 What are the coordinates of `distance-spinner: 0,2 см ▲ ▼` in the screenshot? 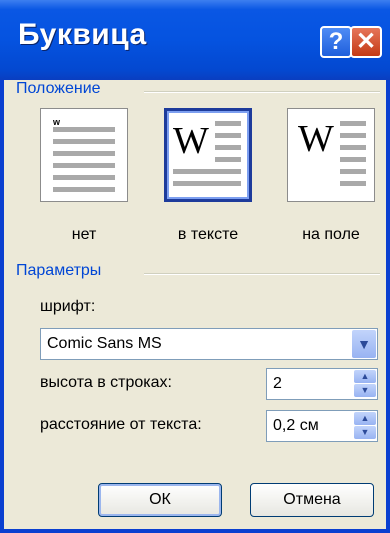 It's located at (322, 426).